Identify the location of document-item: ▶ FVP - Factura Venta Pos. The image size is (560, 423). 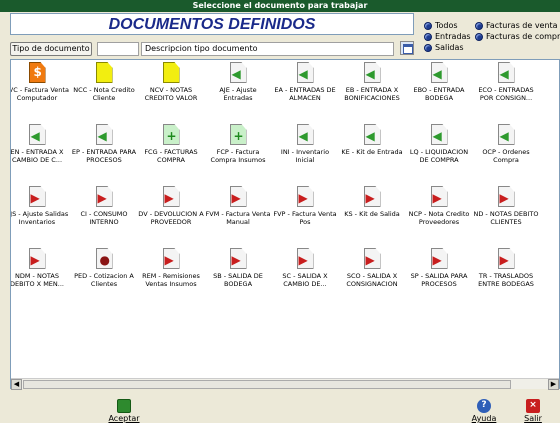
(305, 206).